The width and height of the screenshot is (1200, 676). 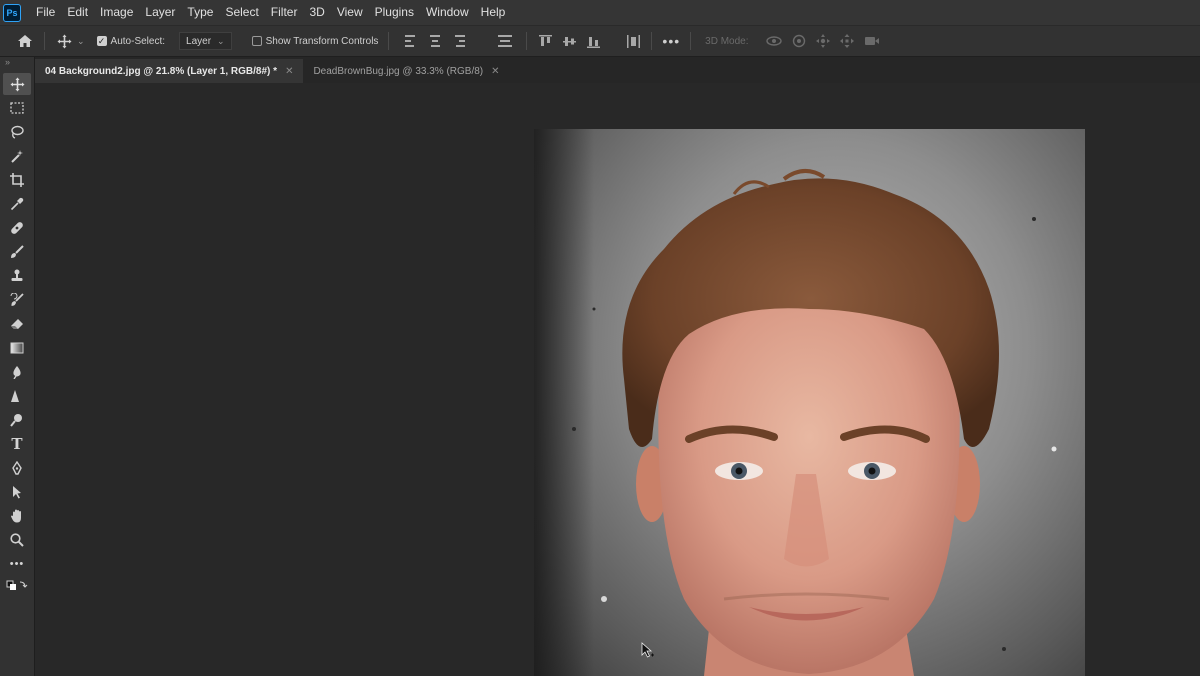 I want to click on zoom-3d-camera-icon, so click(x=872, y=41).